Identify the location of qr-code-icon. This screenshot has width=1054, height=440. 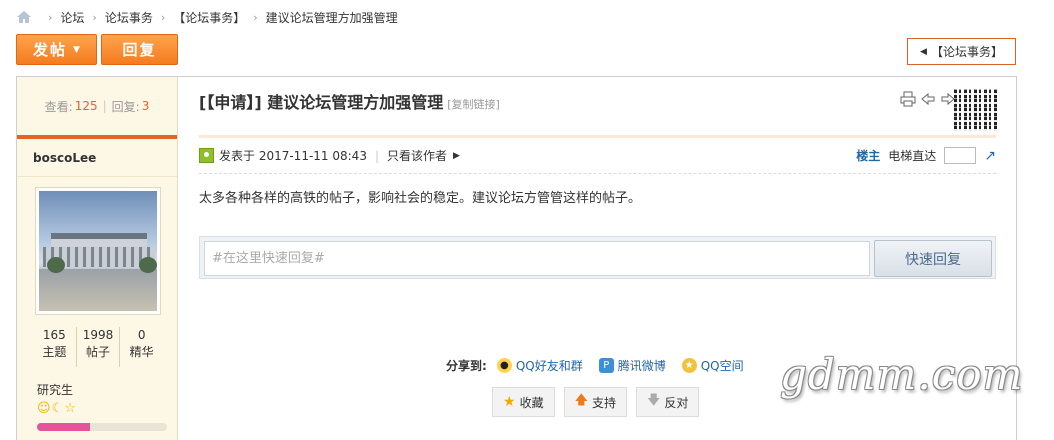
(976, 110).